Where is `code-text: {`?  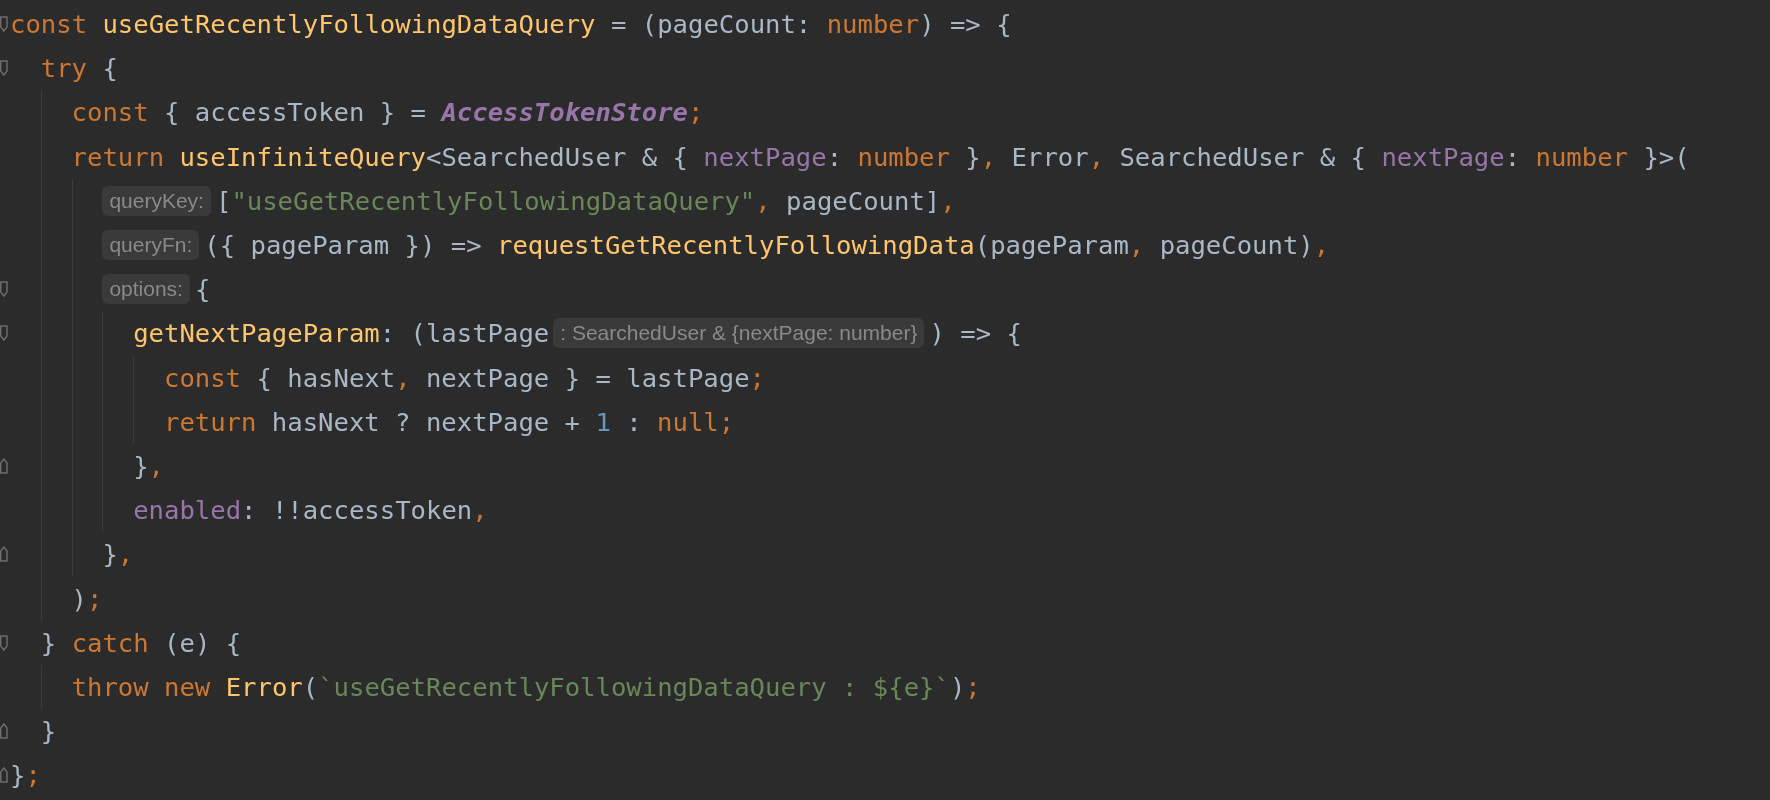 code-text: { is located at coordinates (202, 289).